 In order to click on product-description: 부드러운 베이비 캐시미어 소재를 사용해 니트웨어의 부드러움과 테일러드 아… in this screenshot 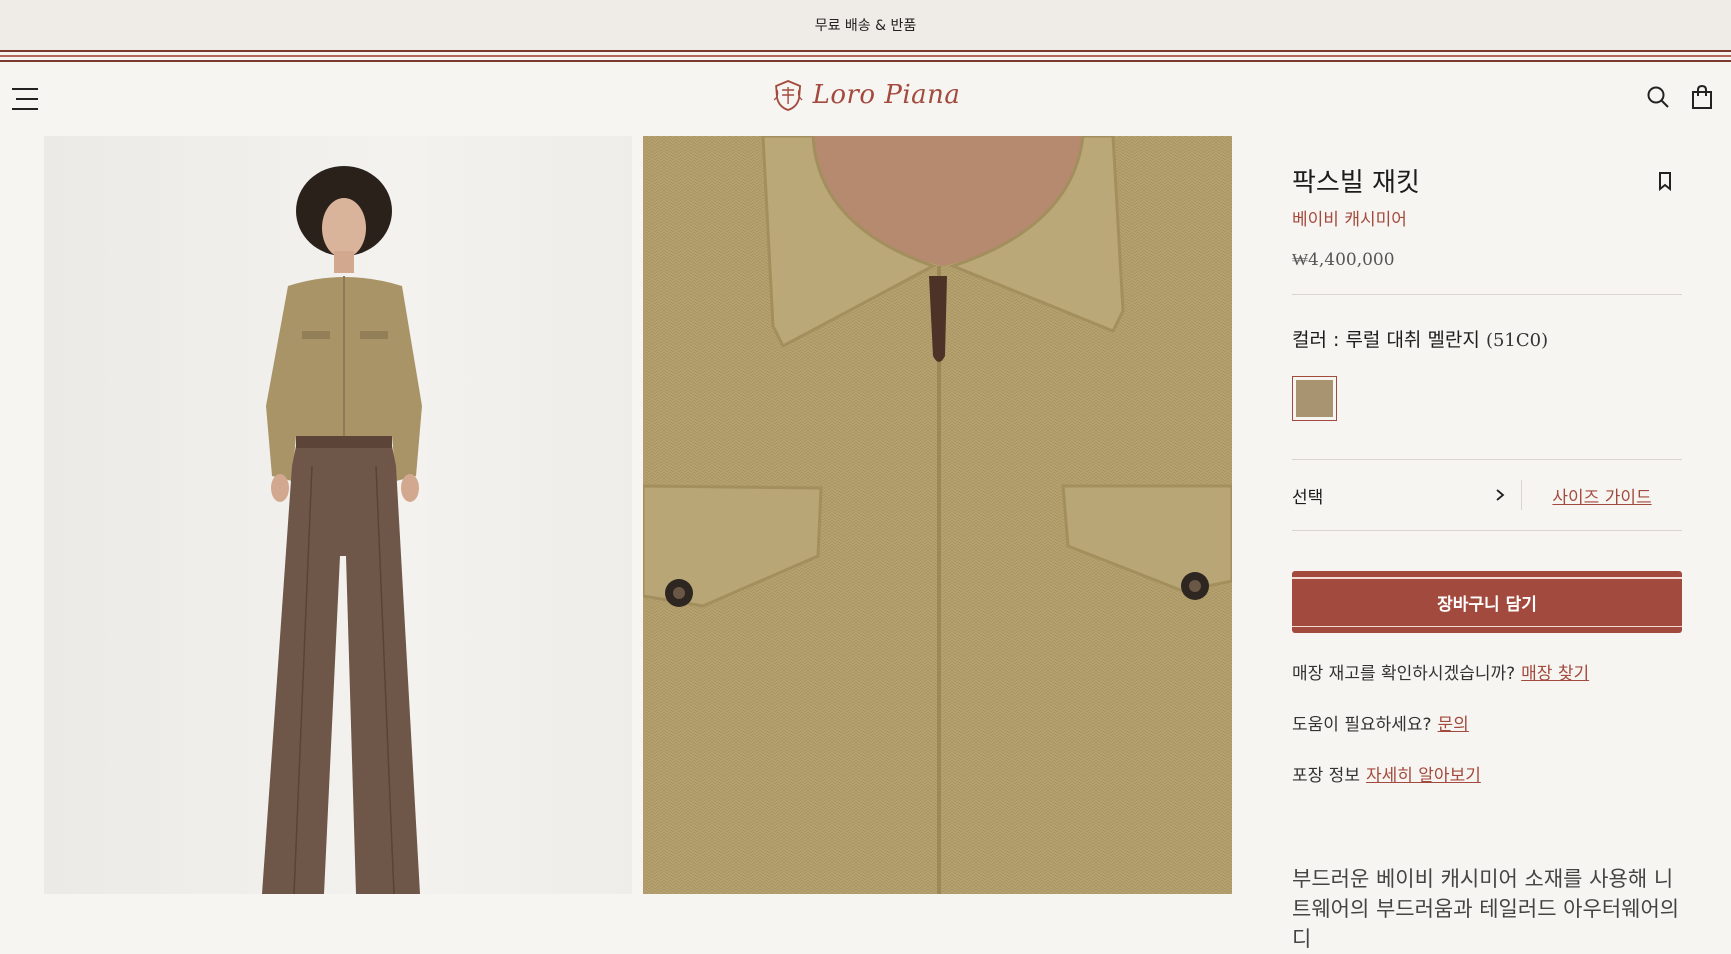, I will do `click(1486, 909)`.